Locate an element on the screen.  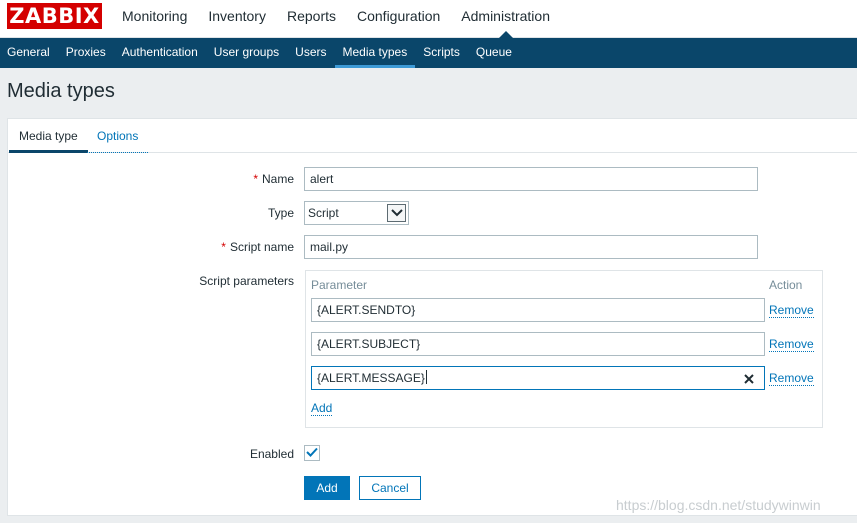
name-label: * Name is located at coordinates (273, 179).